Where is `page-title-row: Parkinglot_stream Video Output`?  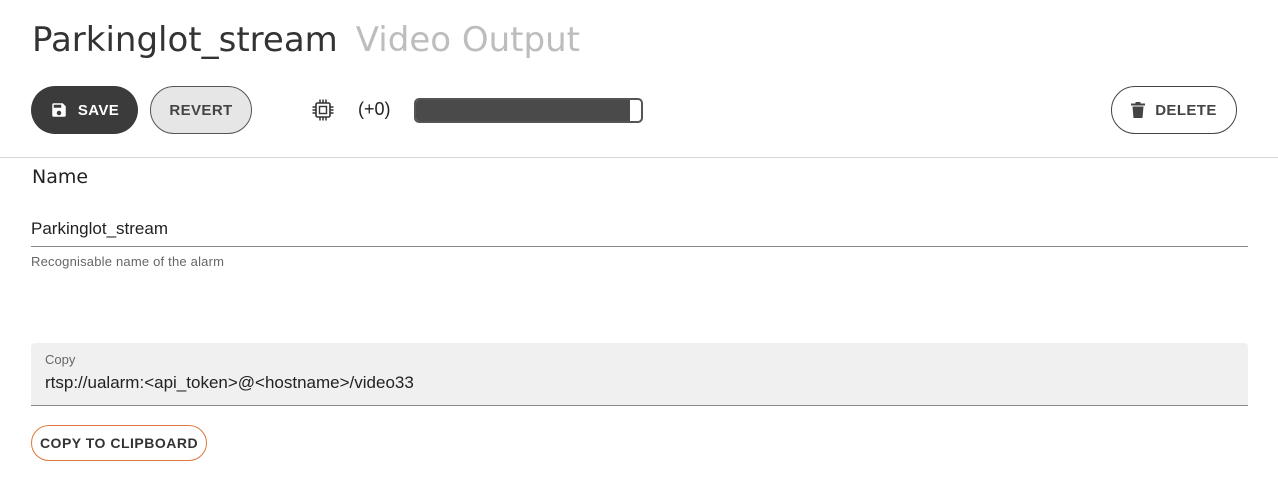
page-title-row: Parkinglot_stream Video Output is located at coordinates (306, 44).